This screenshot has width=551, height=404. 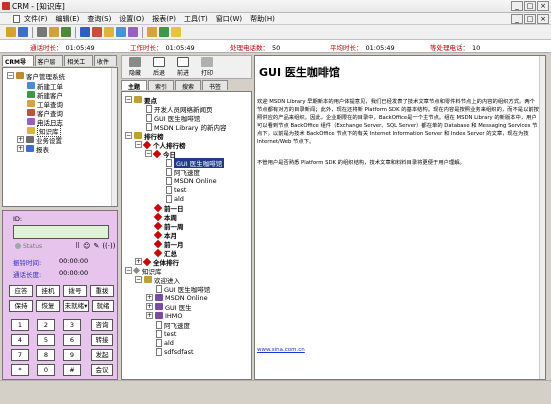 I want to click on settings-icon, so click(x=133, y=32).